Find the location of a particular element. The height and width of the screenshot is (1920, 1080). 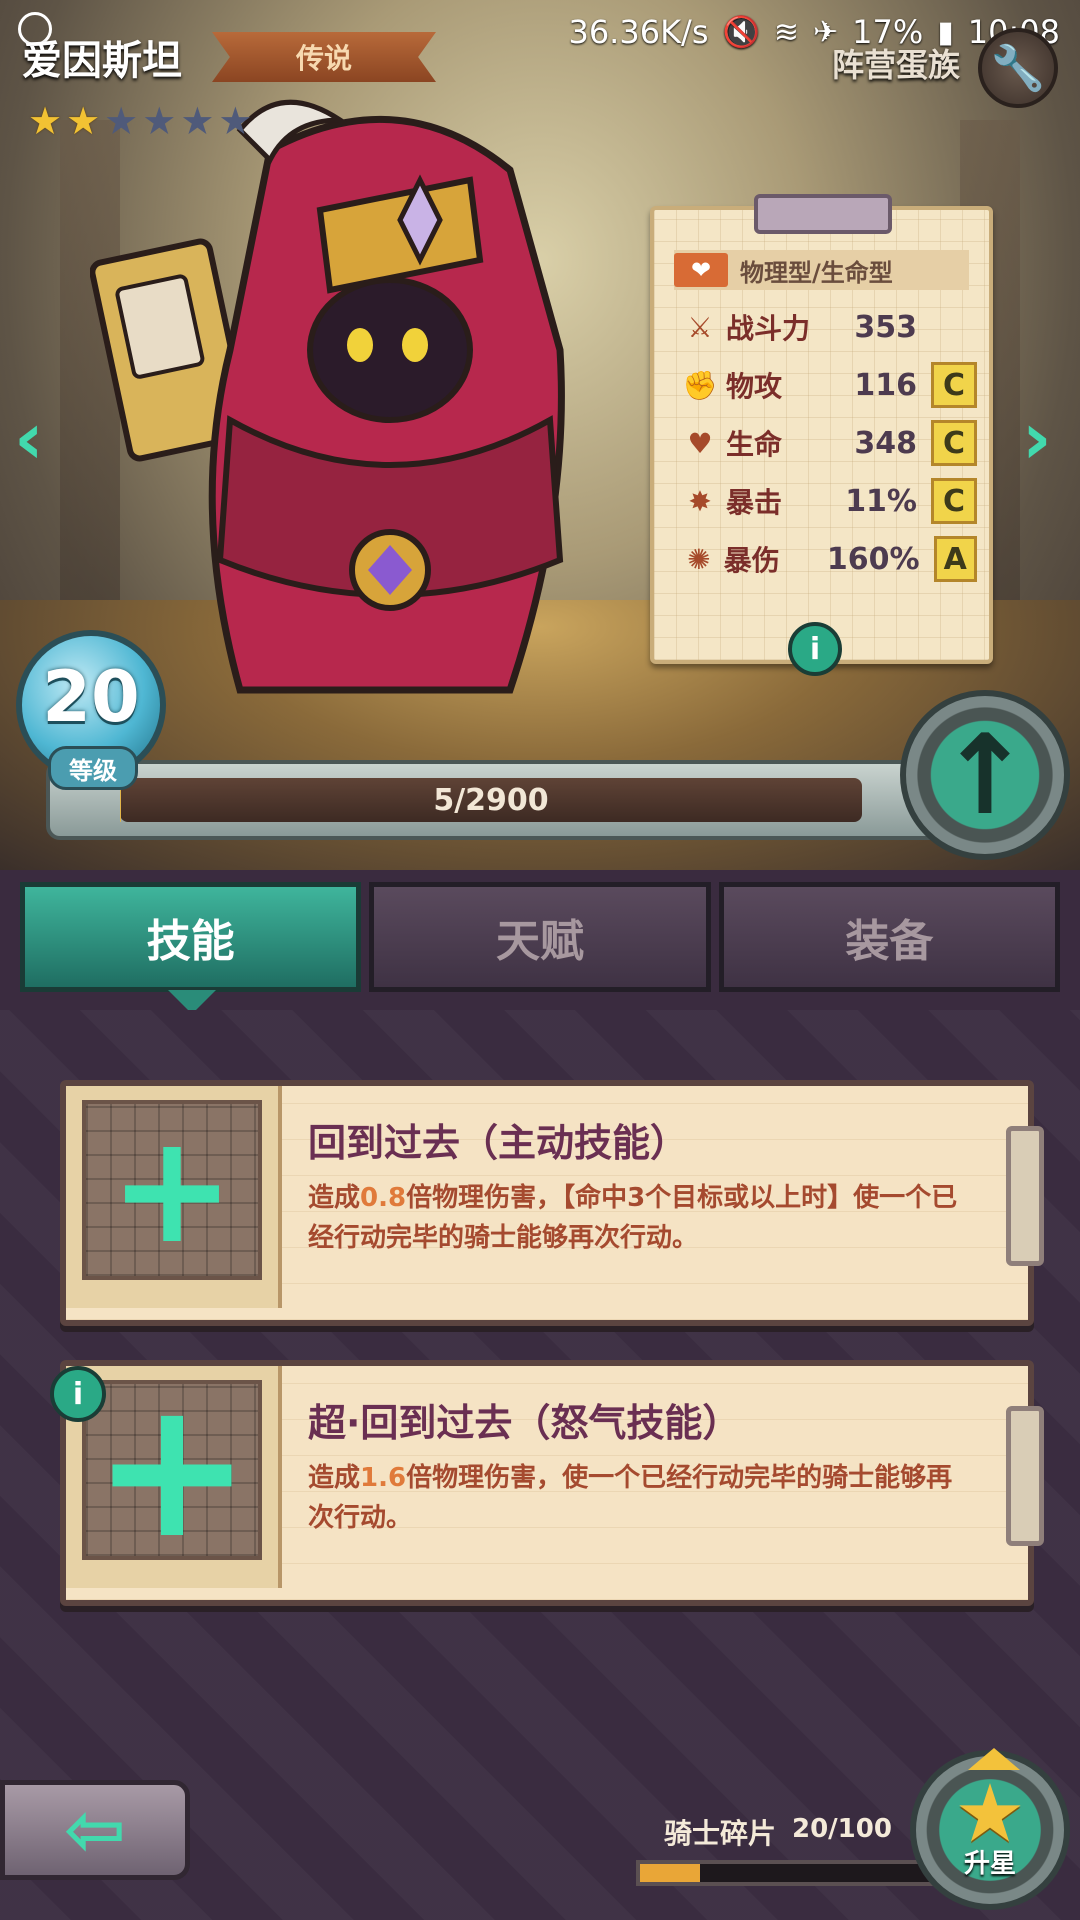

xp-text: 5/2900 is located at coordinates (491, 800).